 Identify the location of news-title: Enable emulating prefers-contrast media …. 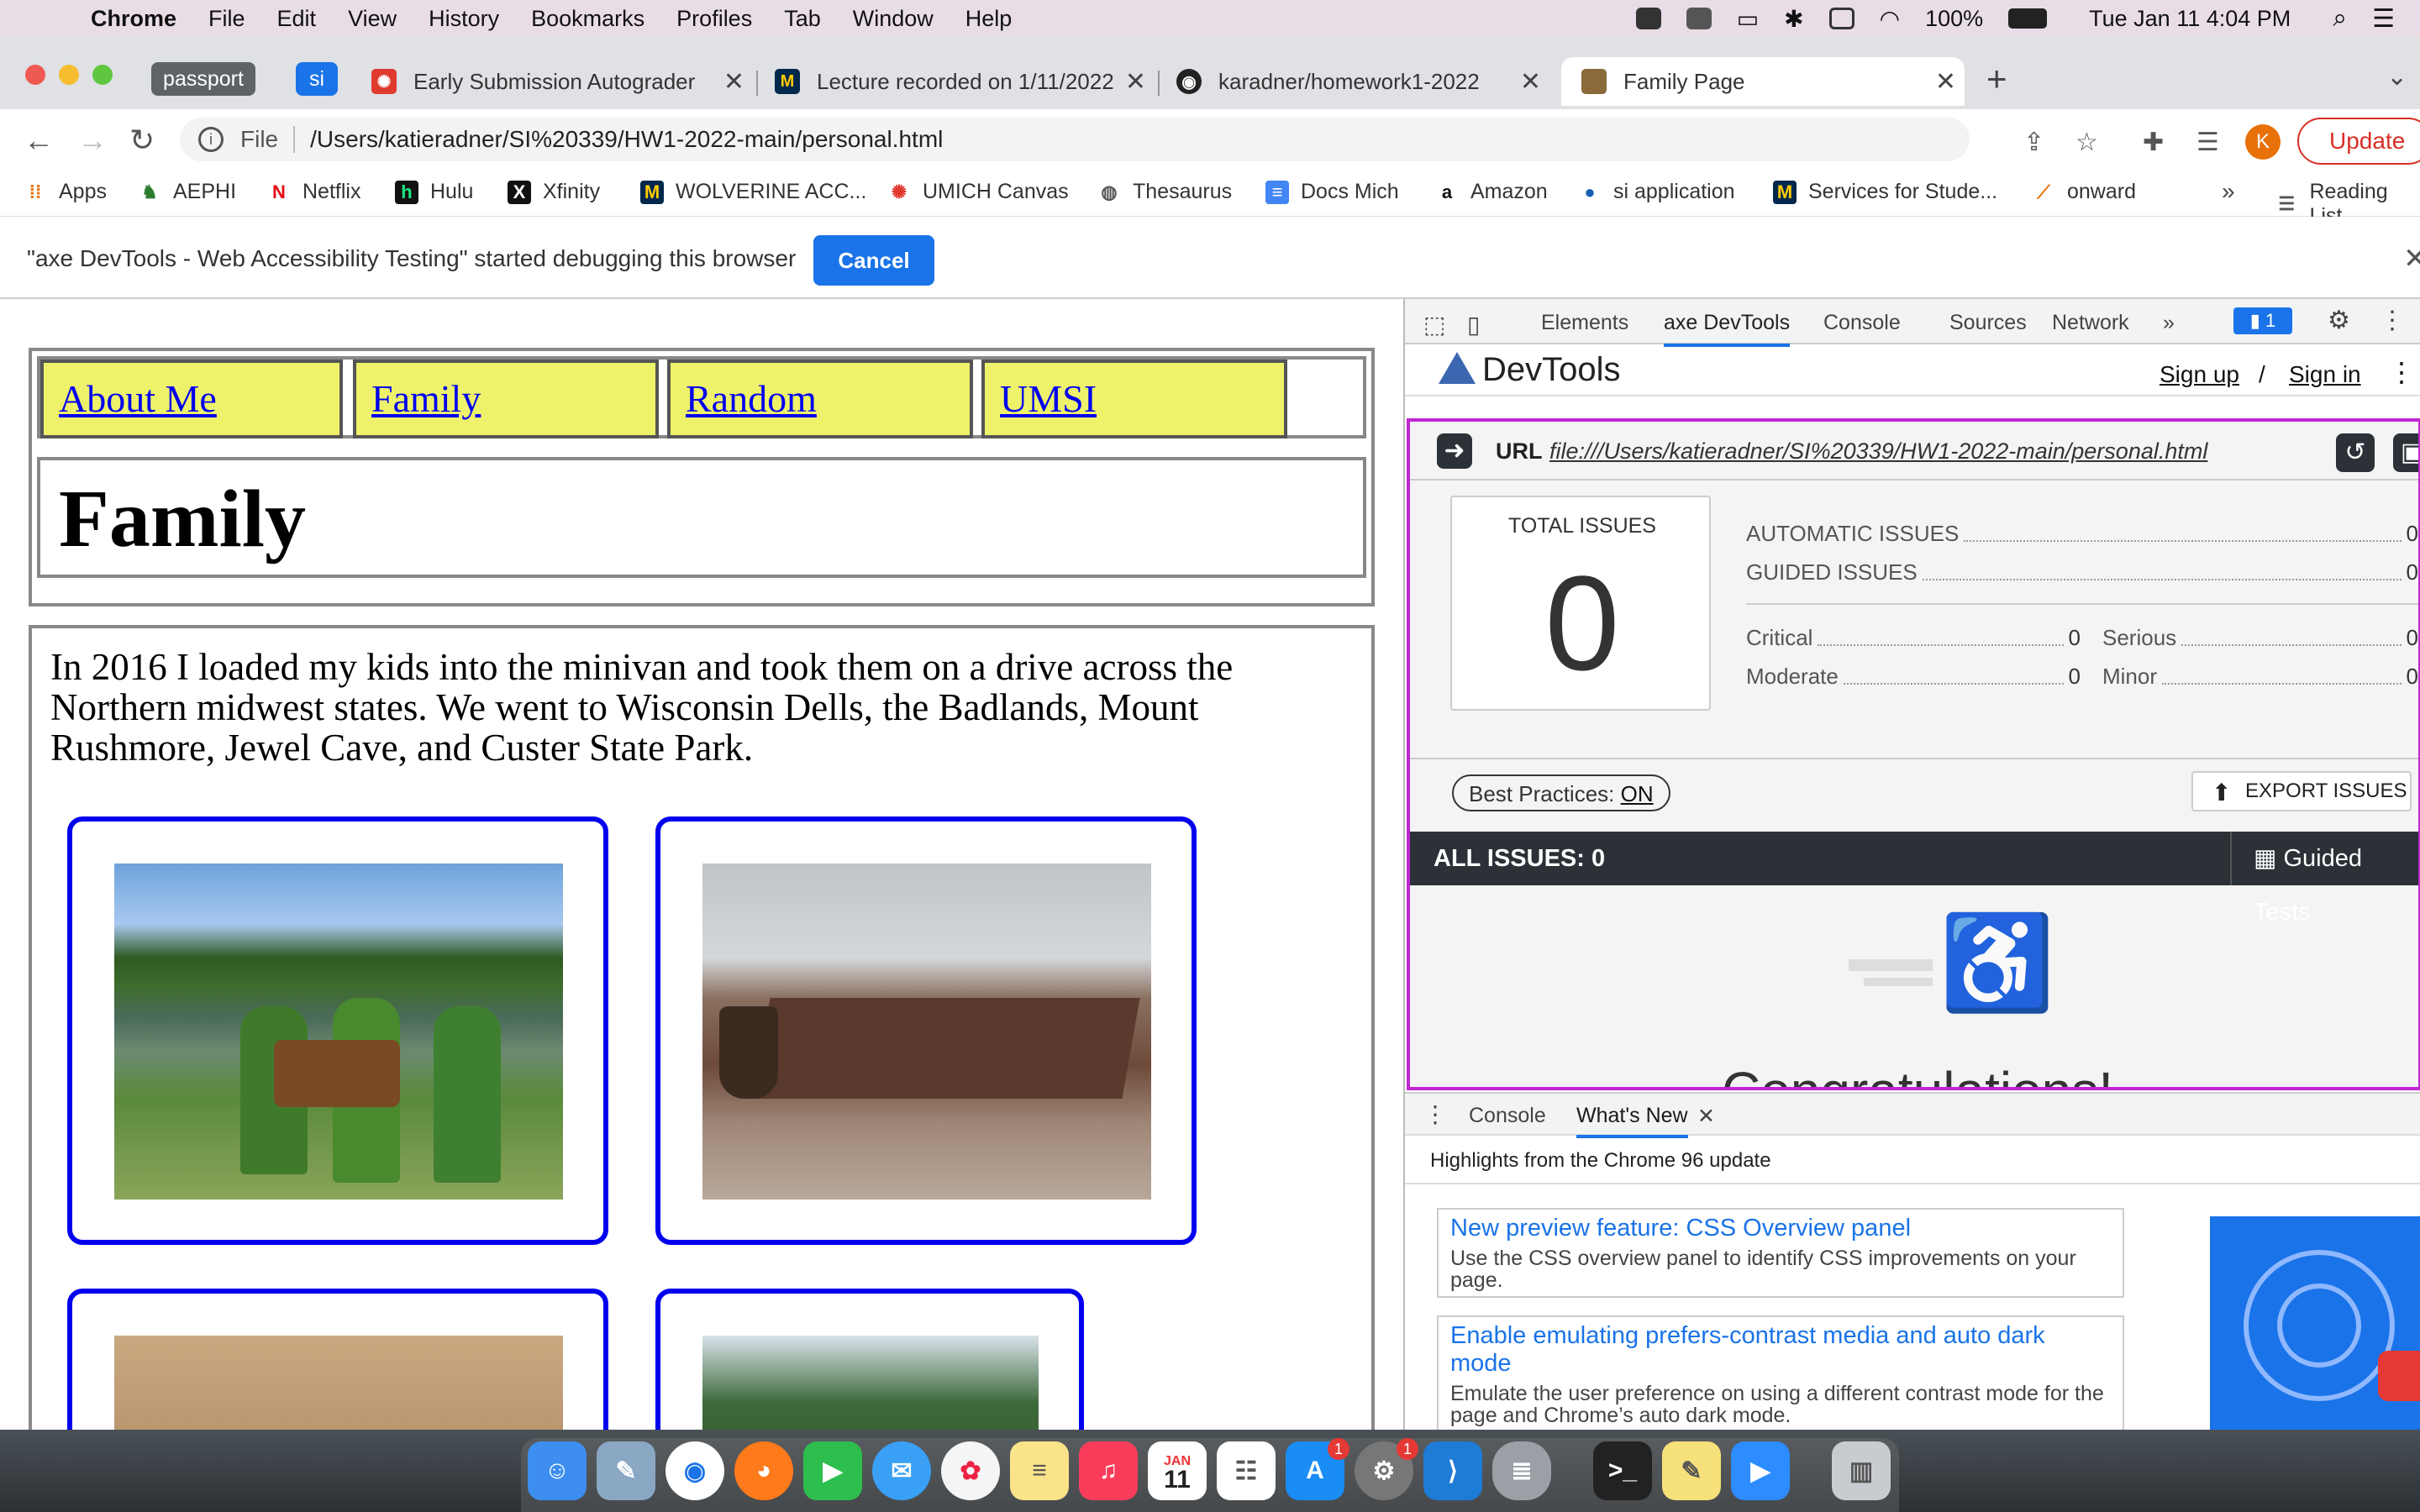
(1781, 1350).